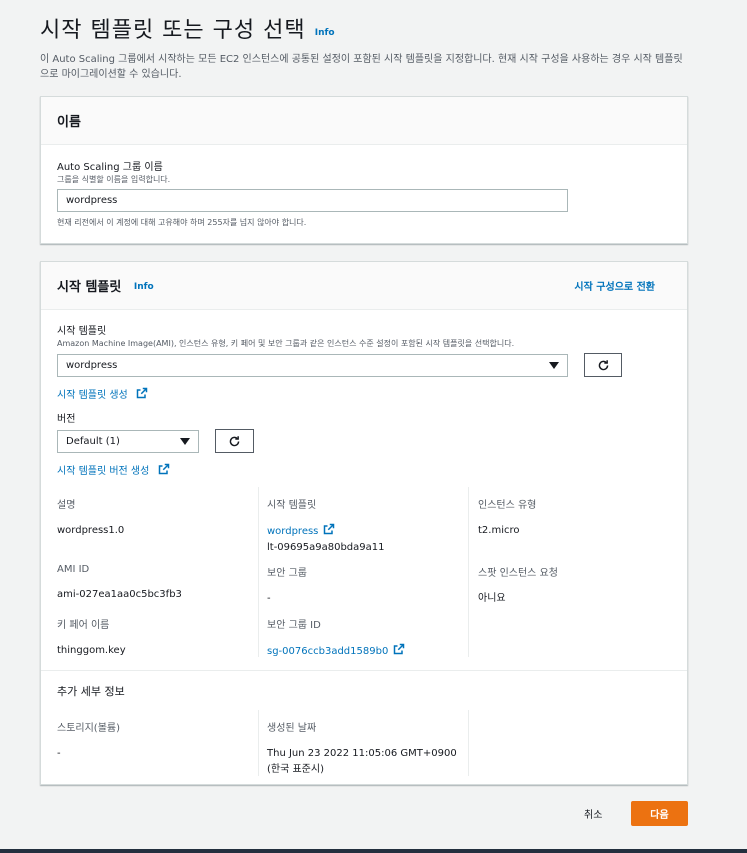 The width and height of the screenshot is (747, 853). I want to click on template-label: 시작 템플릿, so click(82, 331).